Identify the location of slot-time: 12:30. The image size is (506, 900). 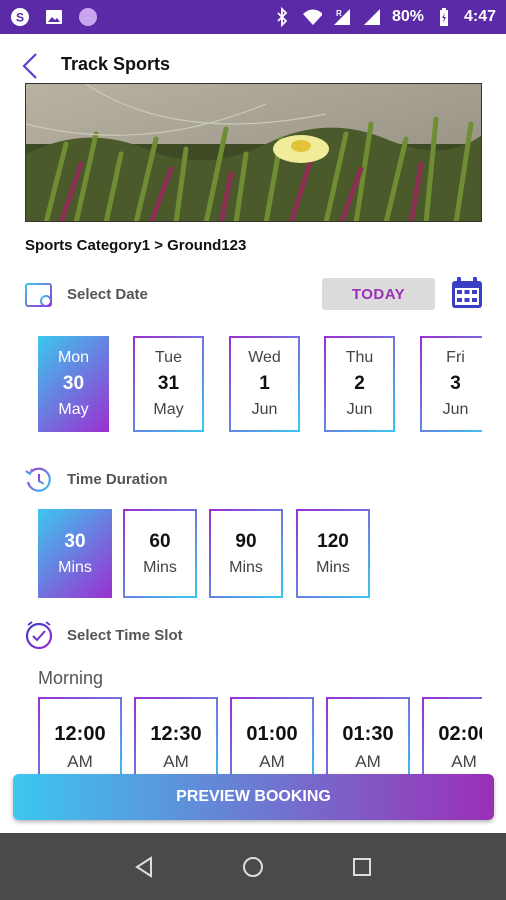
(176, 734).